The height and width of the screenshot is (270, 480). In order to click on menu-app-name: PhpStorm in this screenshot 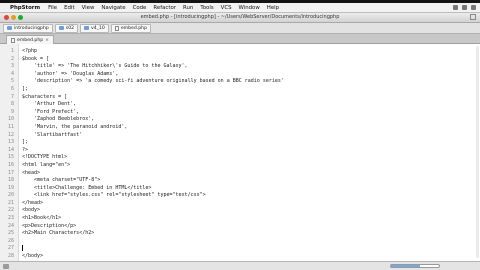, I will do `click(25, 8)`.